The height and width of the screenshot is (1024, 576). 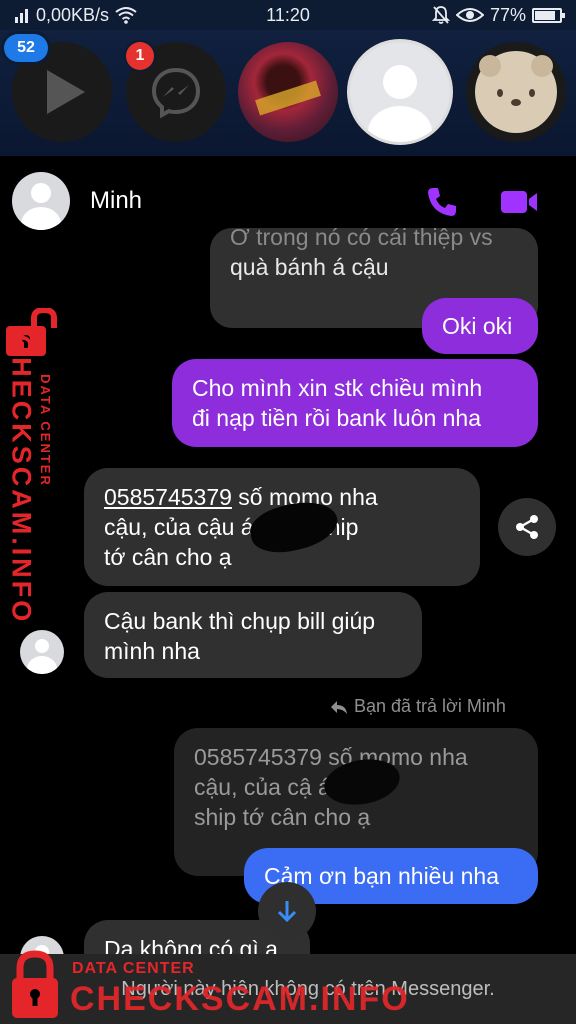 What do you see at coordinates (240, 999) in the screenshot?
I see `watermark-bottom-title: CHECKSCAM.INFO` at bounding box center [240, 999].